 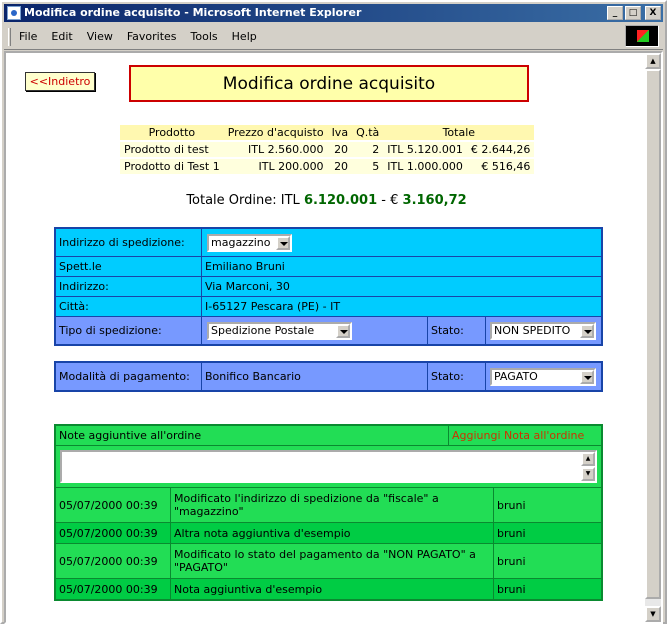 I want to click on product-price: ITL 2.560.000, so click(x=275, y=149).